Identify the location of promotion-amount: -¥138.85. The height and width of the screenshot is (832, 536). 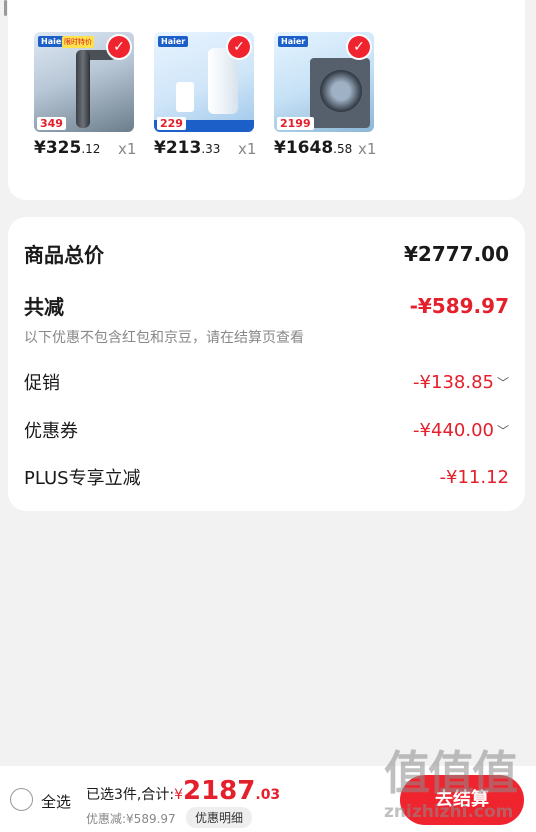
(453, 382).